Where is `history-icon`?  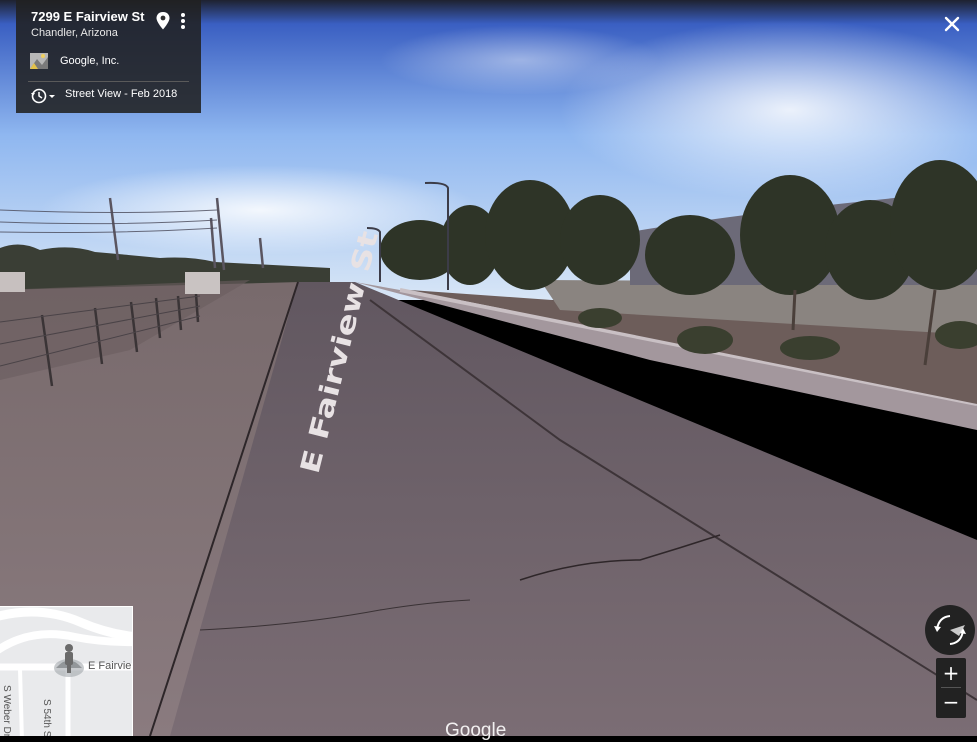 history-icon is located at coordinates (44, 96).